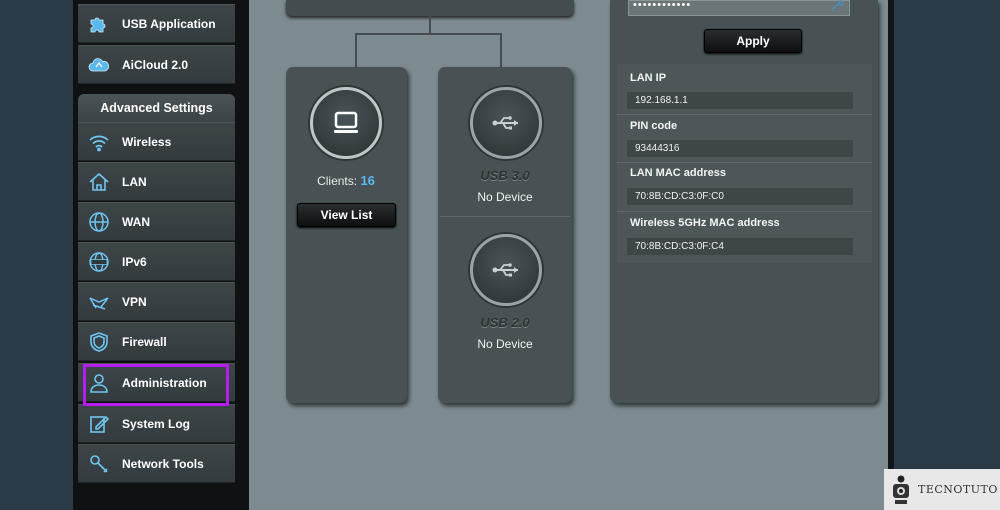  I want to click on user-icon, so click(99, 383).